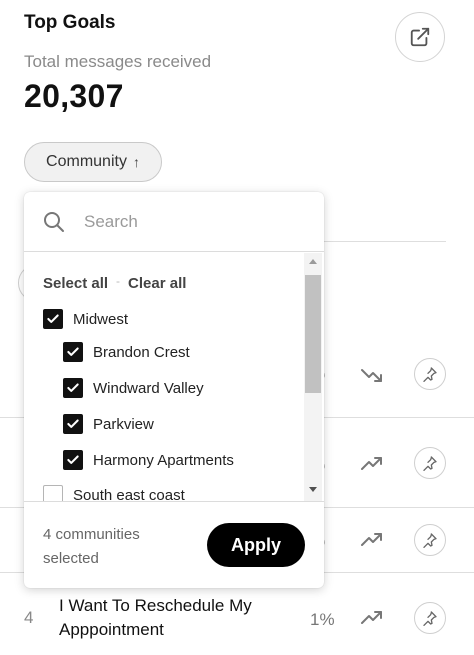 The width and height of the screenshot is (474, 655). Describe the element at coordinates (129, 494) in the screenshot. I see `option-label: South east coast` at that location.